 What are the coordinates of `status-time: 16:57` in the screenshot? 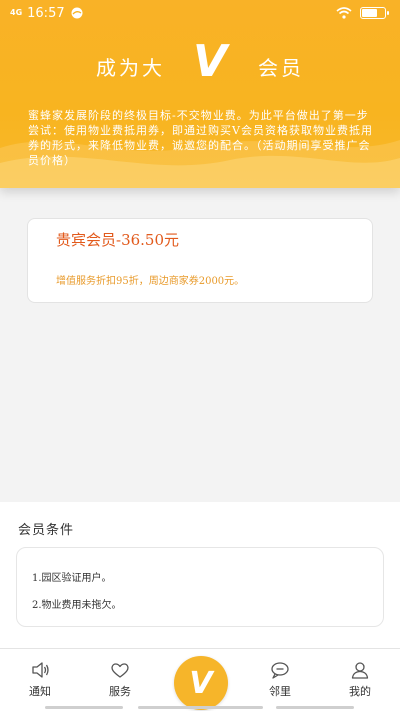 It's located at (46, 13).